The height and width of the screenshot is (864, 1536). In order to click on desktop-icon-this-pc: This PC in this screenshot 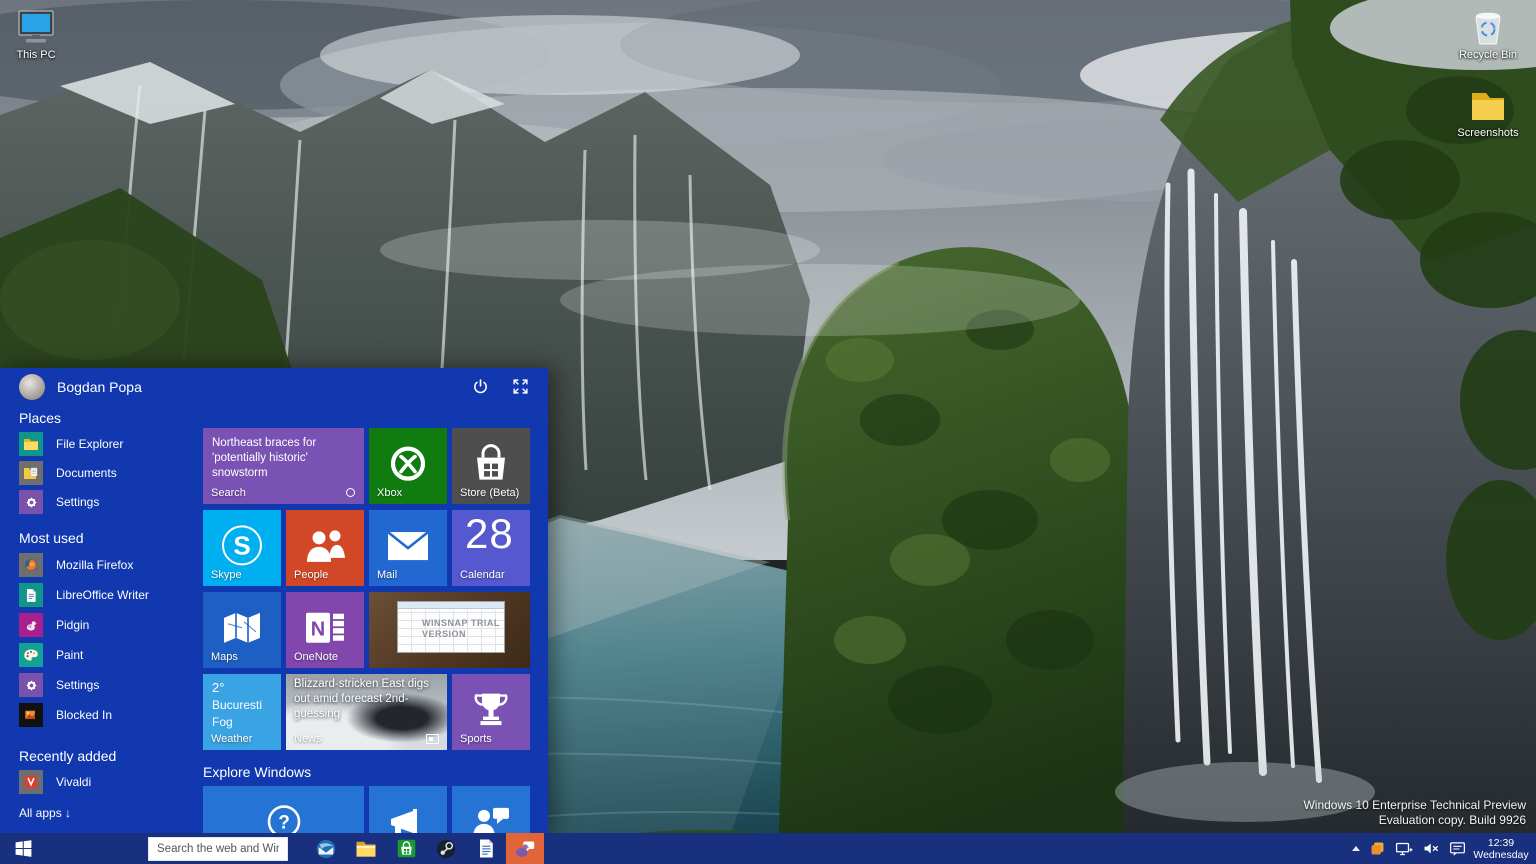, I will do `click(36, 34)`.